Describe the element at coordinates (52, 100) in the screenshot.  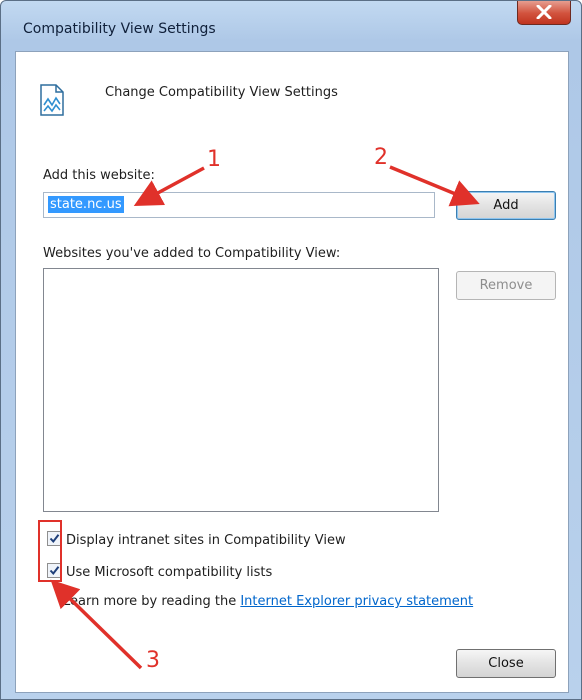
I see `compat-view-icon` at that location.